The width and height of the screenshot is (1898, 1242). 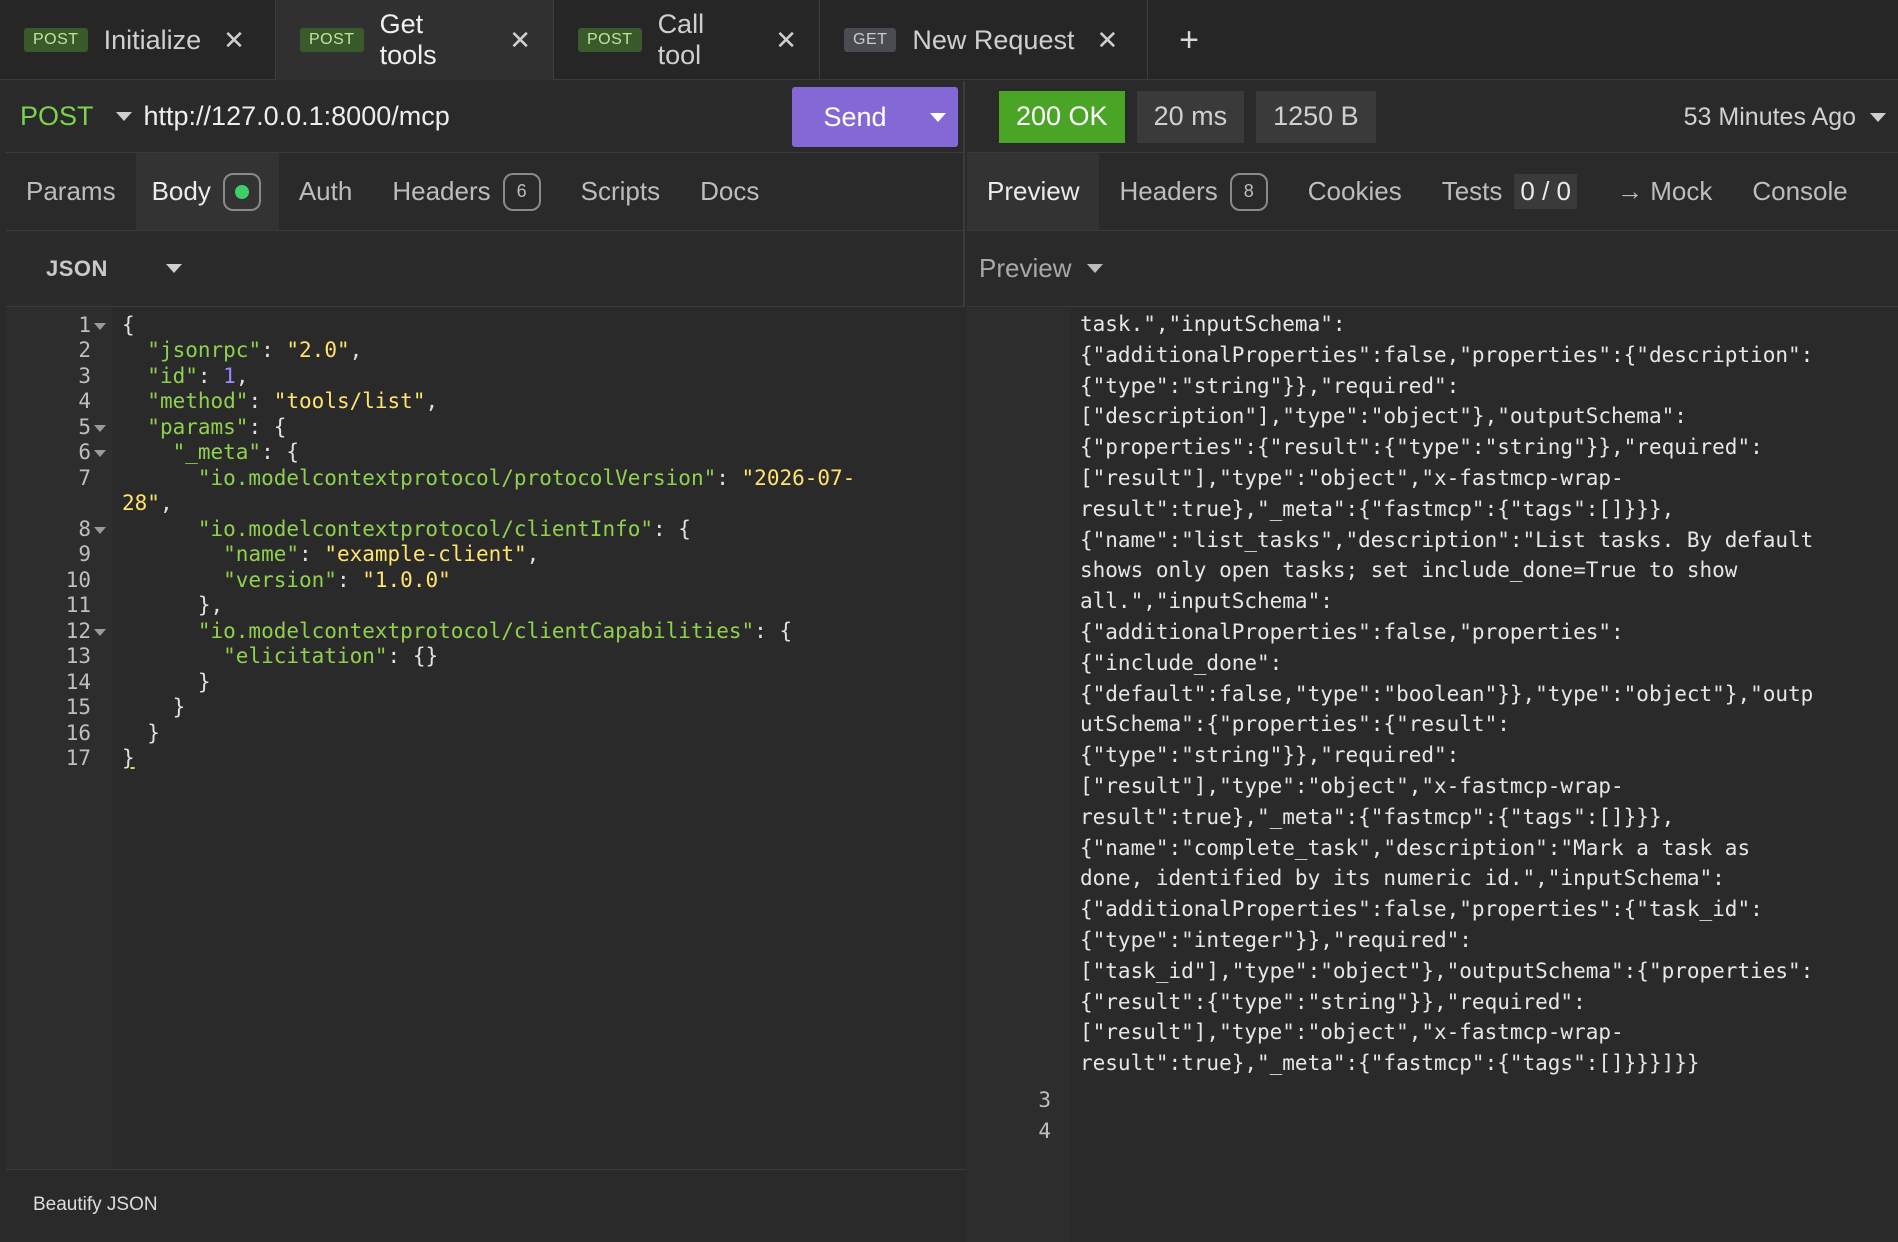 I want to click on line-number: 14, so click(x=78, y=682).